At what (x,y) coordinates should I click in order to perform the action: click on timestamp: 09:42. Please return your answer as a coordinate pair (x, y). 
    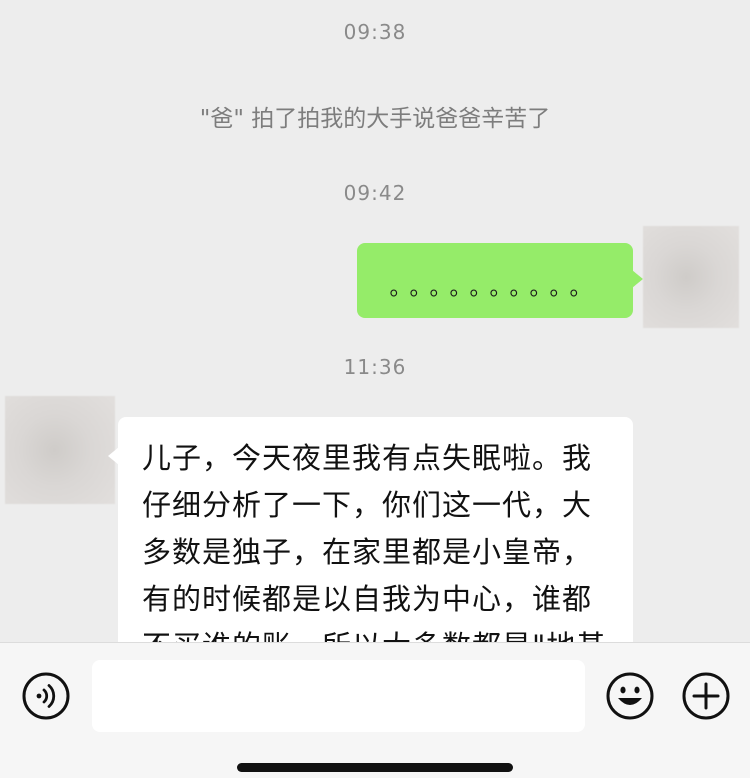
    Looking at the image, I should click on (375, 193).